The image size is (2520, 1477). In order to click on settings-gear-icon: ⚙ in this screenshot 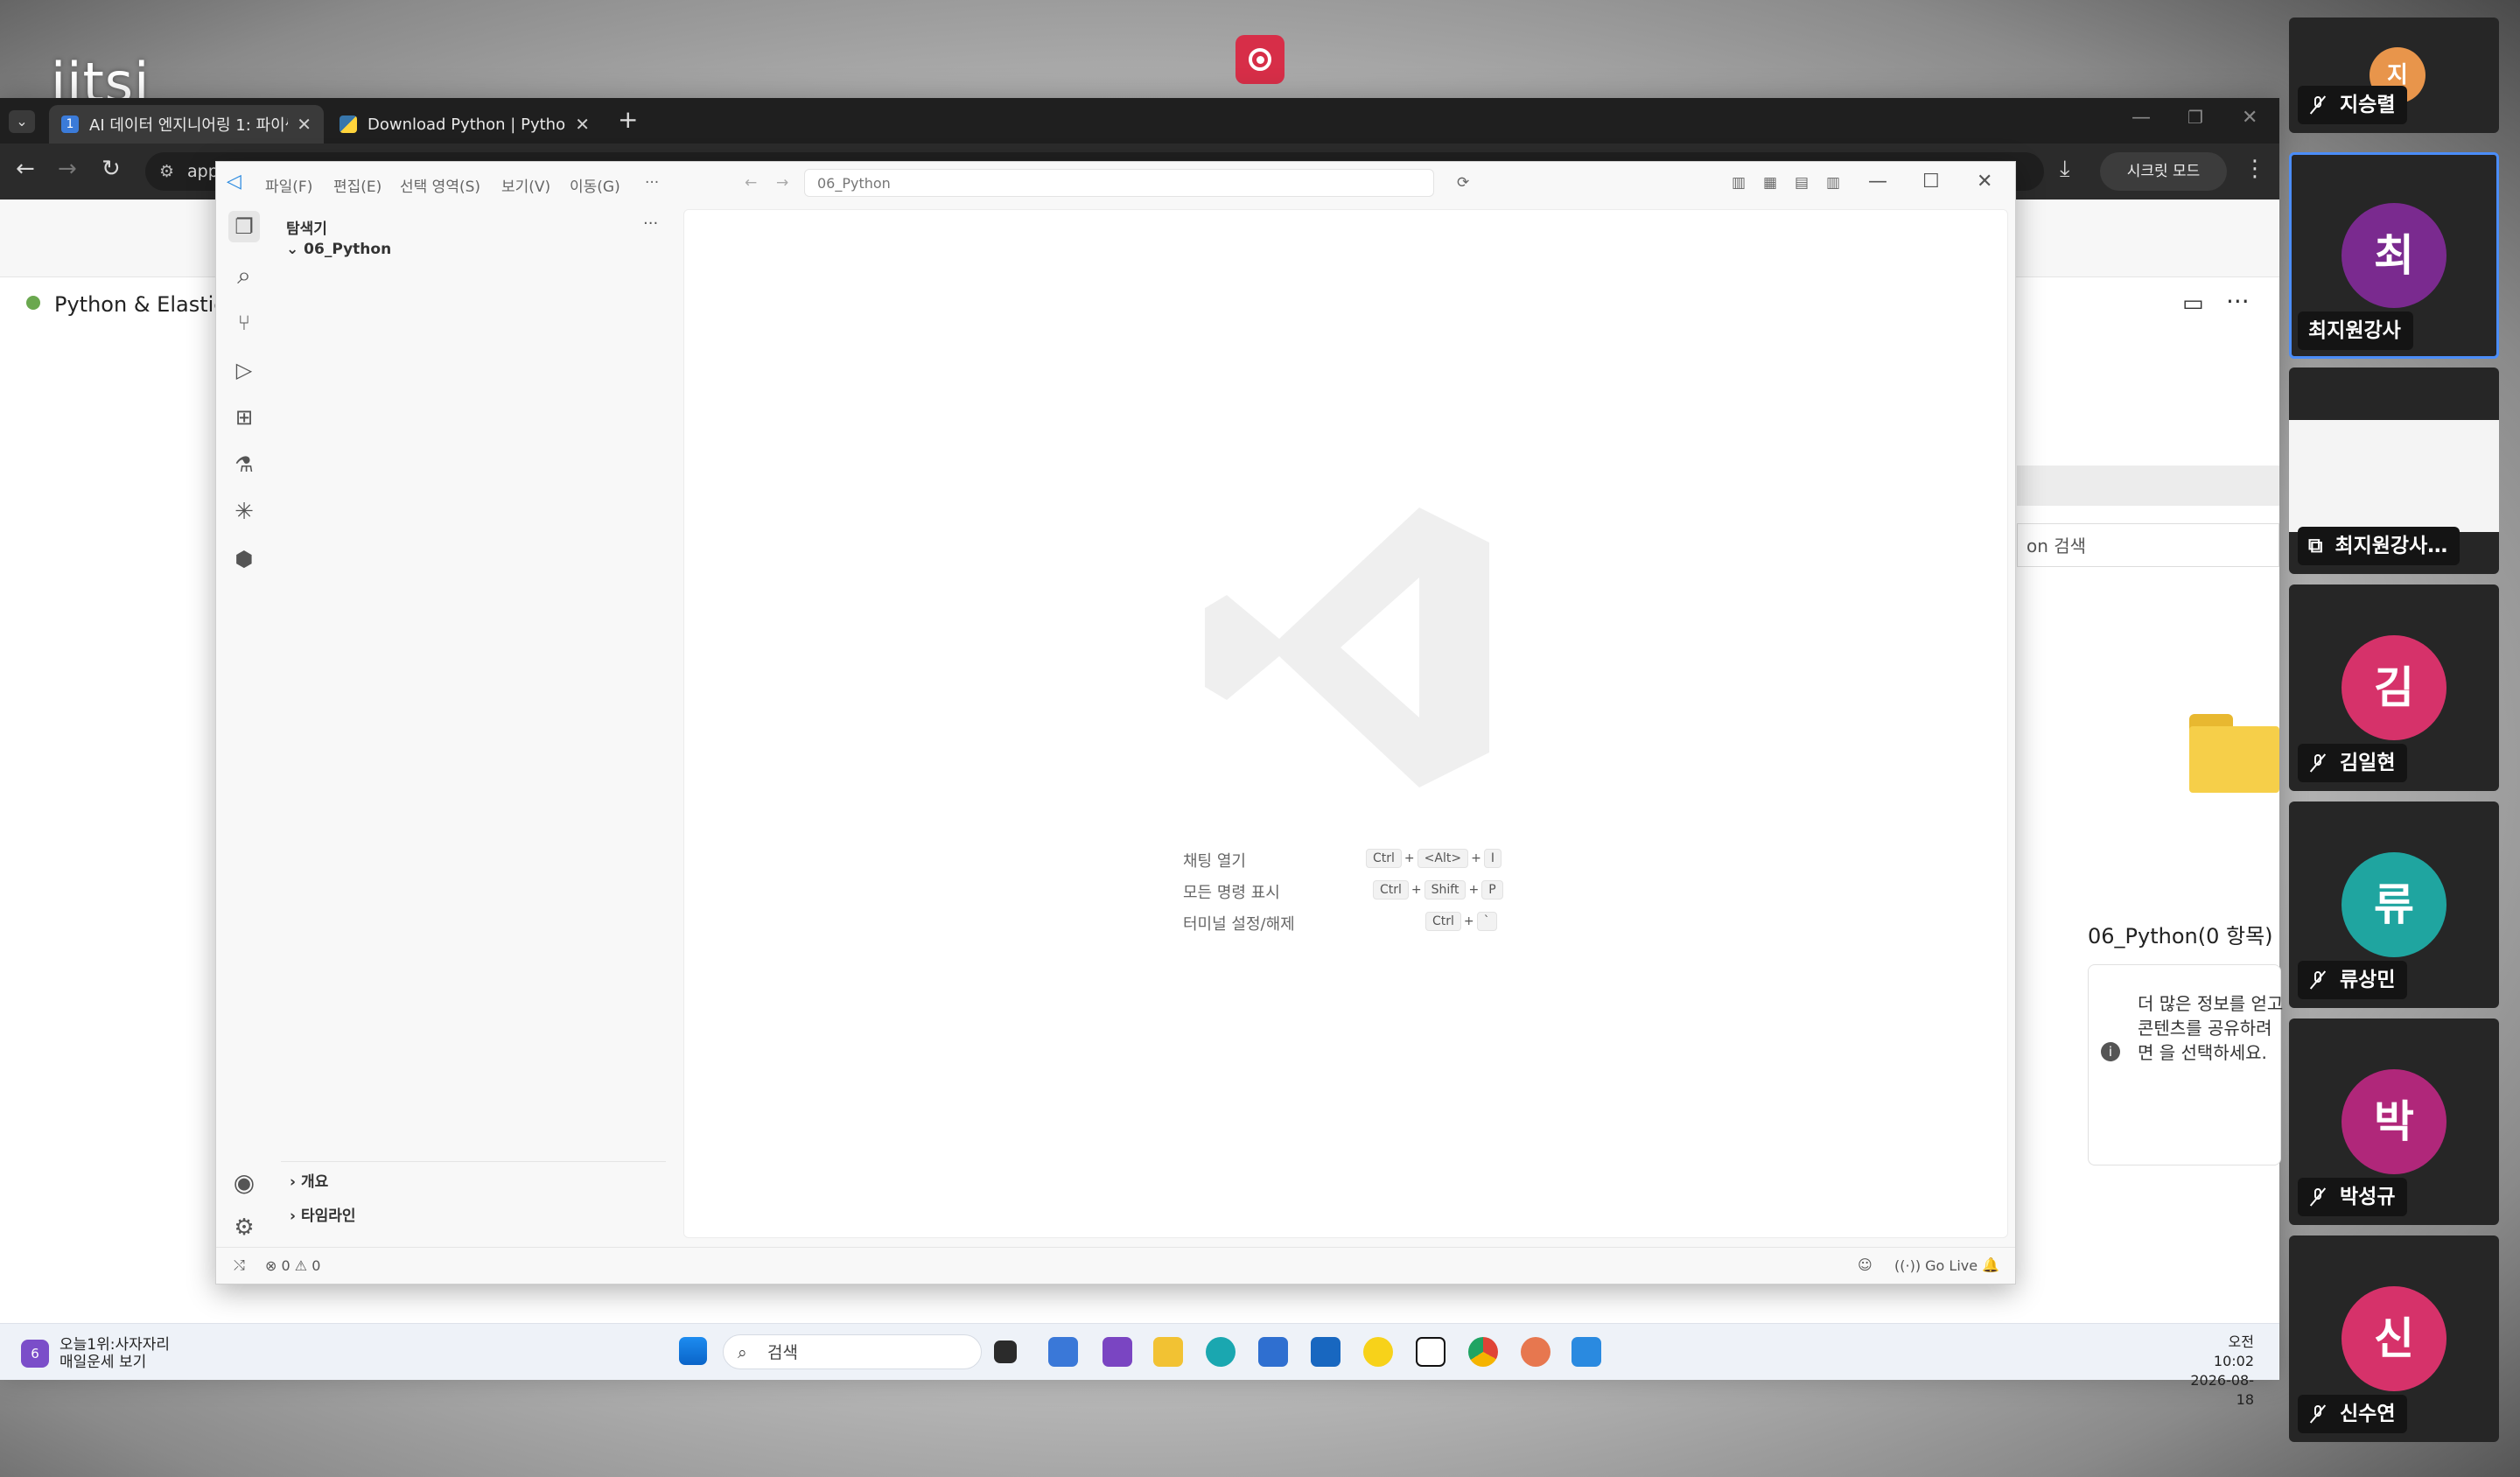, I will do `click(244, 1227)`.